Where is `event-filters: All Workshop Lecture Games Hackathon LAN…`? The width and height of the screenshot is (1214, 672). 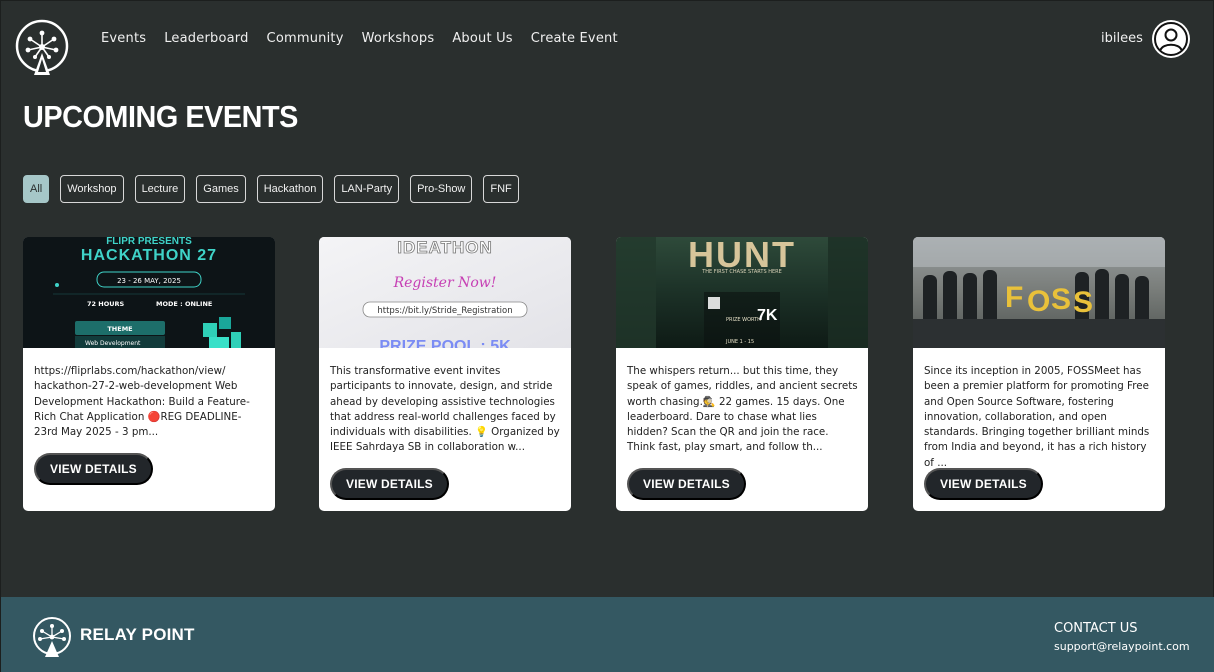
event-filters: All Workshop Lecture Games Hackathon LAN… is located at coordinates (276, 189).